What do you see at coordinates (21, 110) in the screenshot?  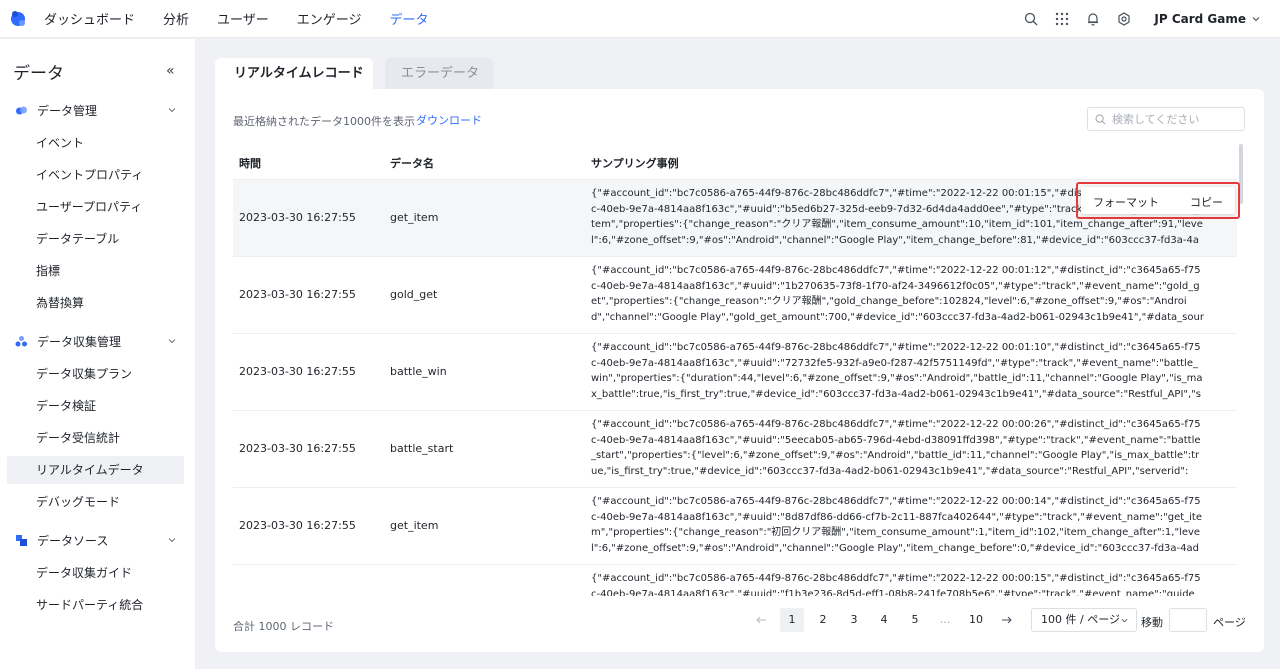 I see `data-management-icon` at bounding box center [21, 110].